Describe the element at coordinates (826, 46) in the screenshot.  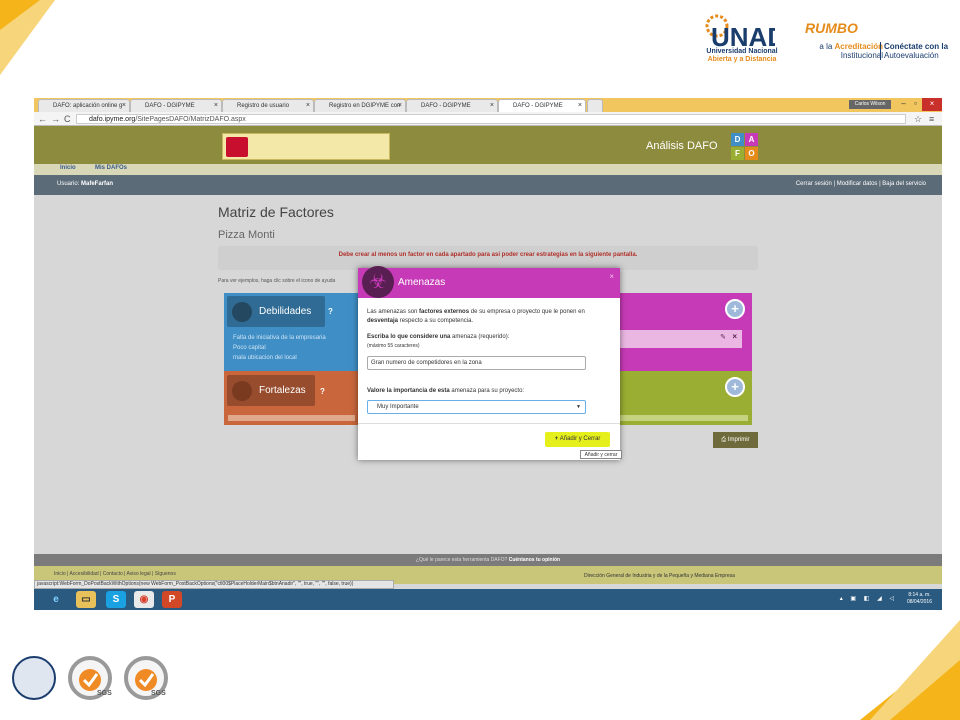
I see `rumbo-line1: a la` at that location.